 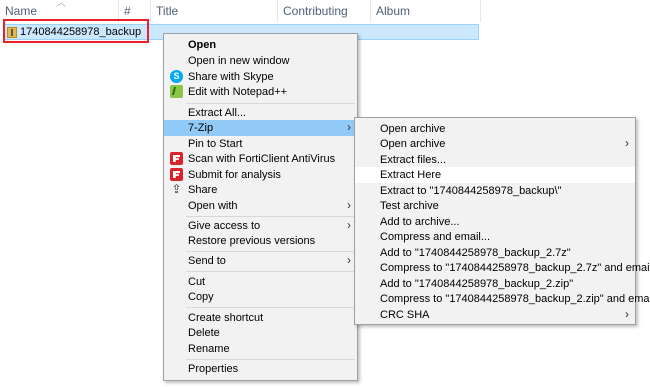 What do you see at coordinates (477, 284) in the screenshot?
I see `menu-item-label: Add to "1740844258978_backup_2.zip"` at bounding box center [477, 284].